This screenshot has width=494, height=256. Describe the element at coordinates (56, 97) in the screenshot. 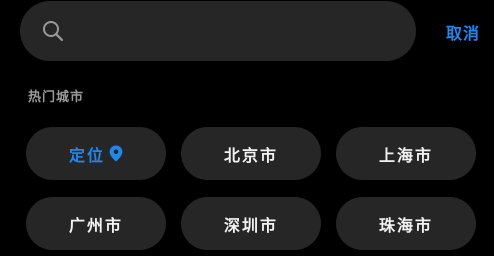

I see `hot-cities-heading: 热门城市` at that location.